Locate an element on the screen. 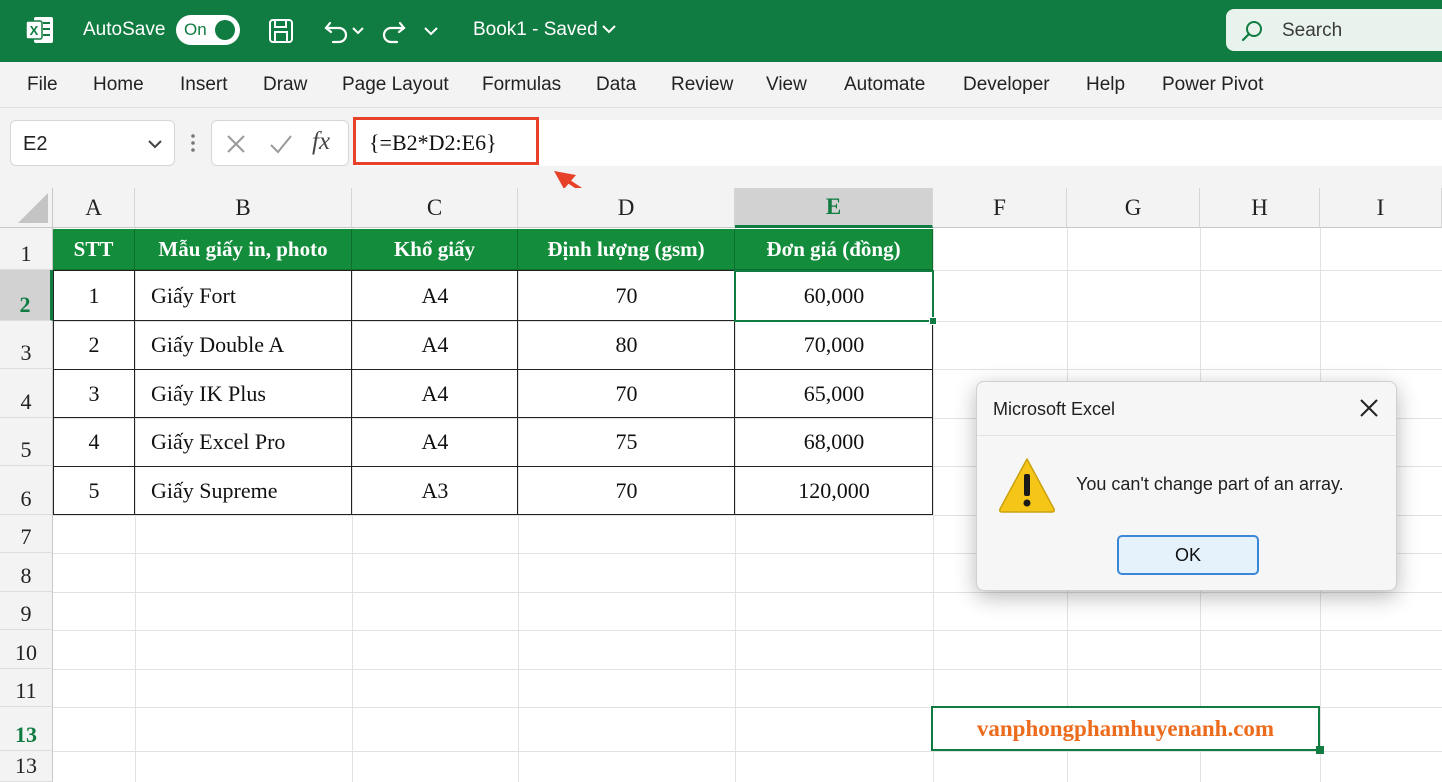 This screenshot has height=782, width=1442. redo-button is located at coordinates (393, 31).